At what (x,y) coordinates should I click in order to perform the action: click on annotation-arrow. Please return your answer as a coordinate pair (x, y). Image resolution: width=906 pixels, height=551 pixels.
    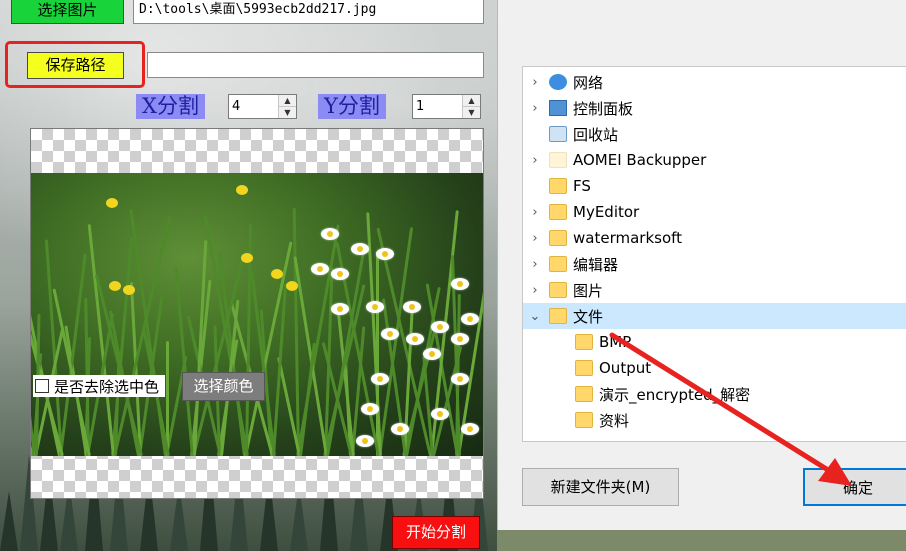
    Looking at the image, I should click on (730, 409).